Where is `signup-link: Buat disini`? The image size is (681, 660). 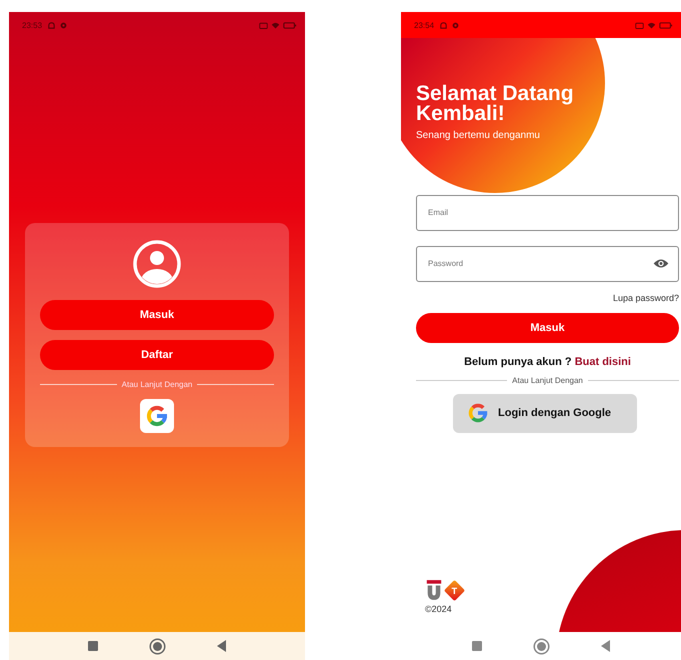
signup-link: Buat disini is located at coordinates (602, 362).